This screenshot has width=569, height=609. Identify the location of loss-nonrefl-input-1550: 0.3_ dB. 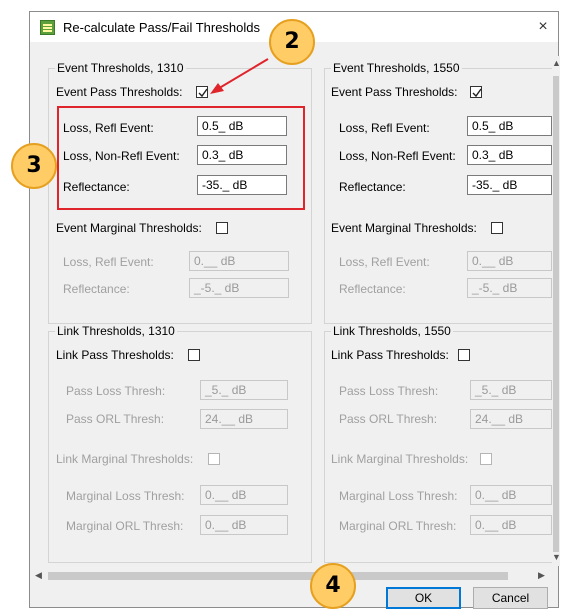
(509, 155).